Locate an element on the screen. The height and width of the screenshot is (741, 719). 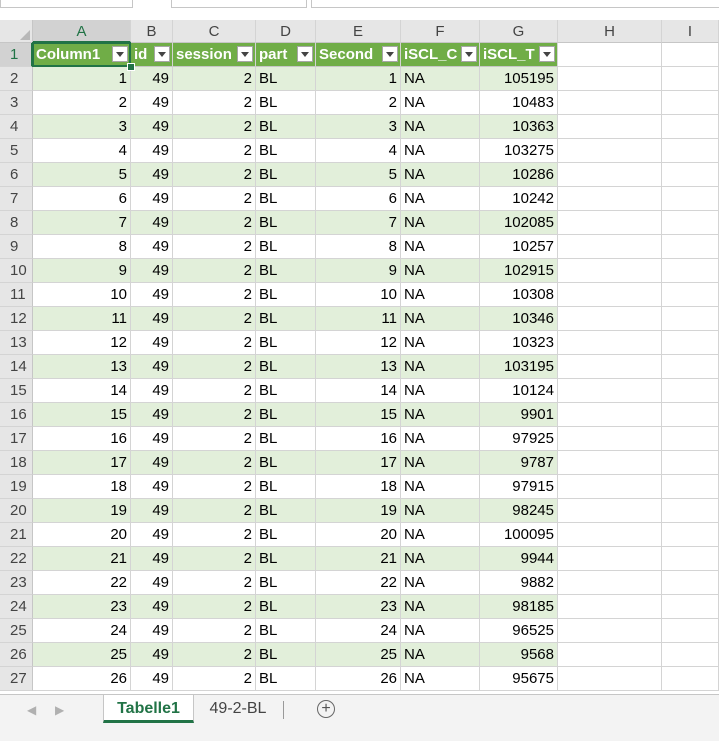
row-header-6: 6 is located at coordinates (16, 175).